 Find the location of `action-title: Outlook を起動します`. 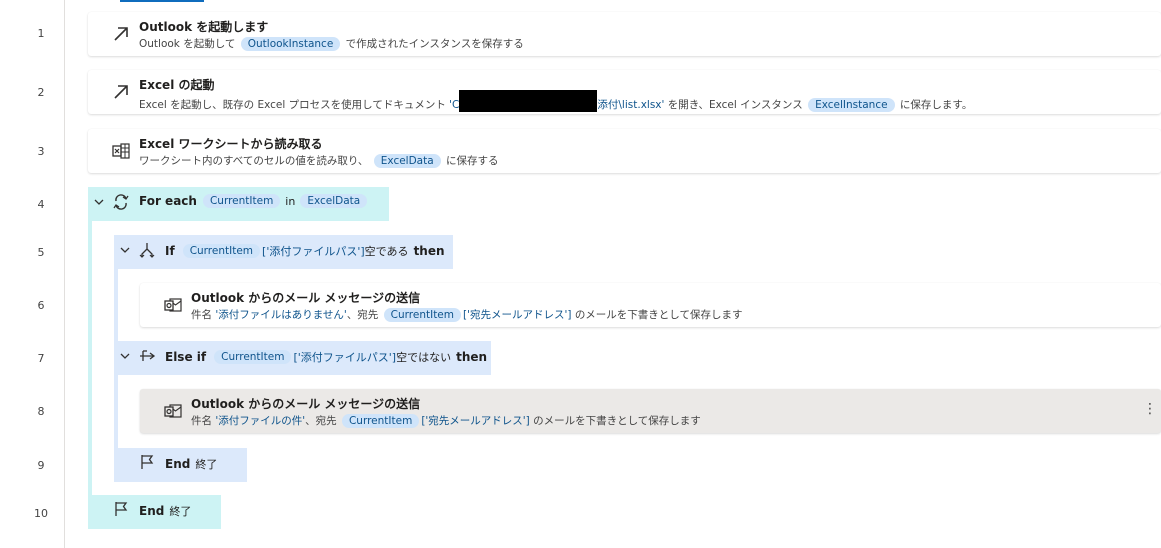

action-title: Outlook を起動します is located at coordinates (204, 27).